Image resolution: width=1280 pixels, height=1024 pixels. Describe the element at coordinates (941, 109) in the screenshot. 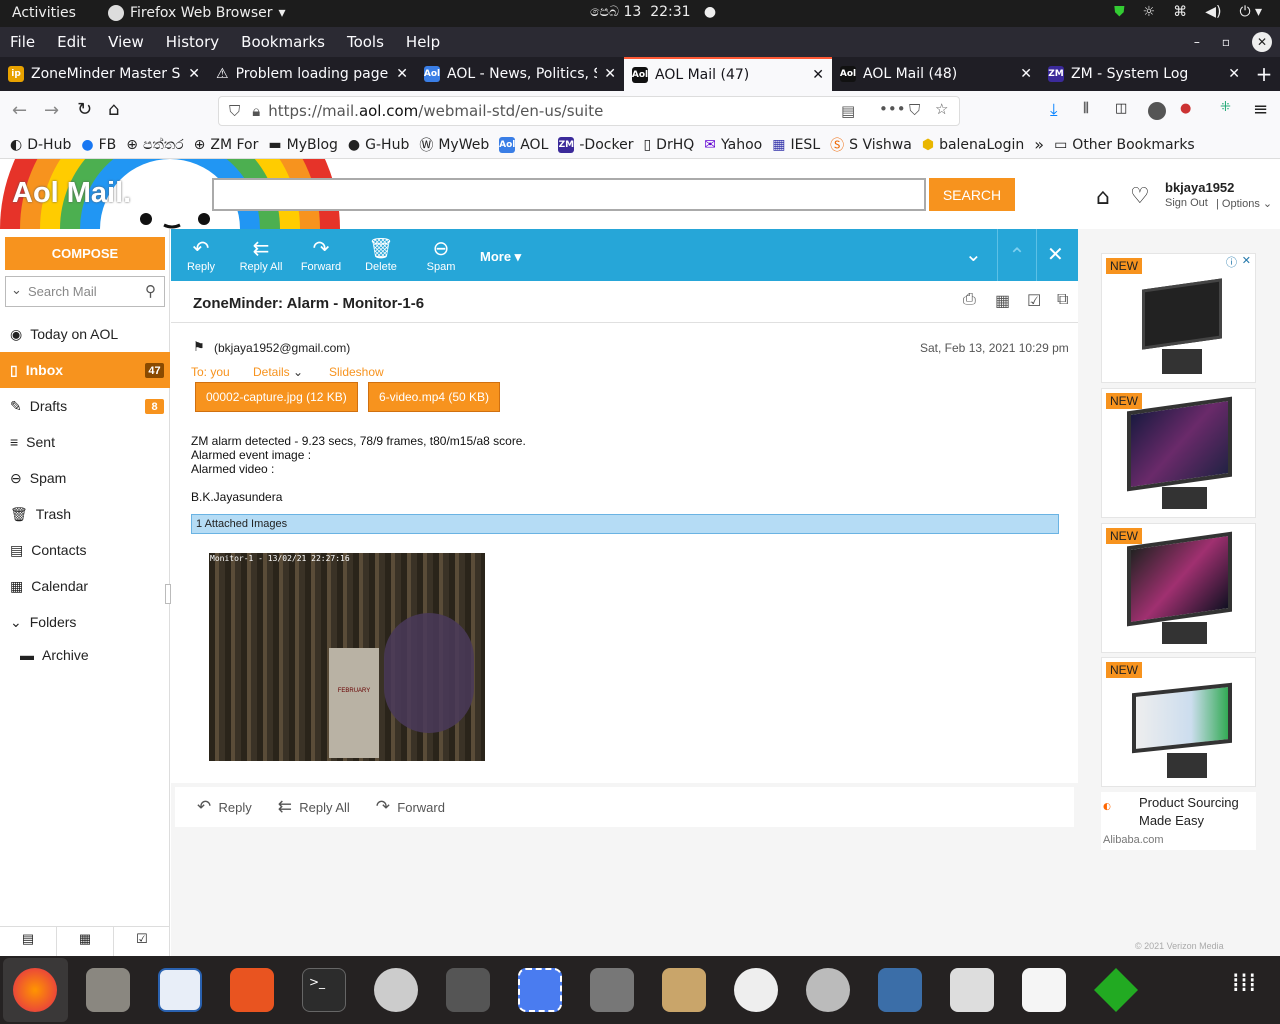

I see `bookmark-star-icon: ☆` at that location.